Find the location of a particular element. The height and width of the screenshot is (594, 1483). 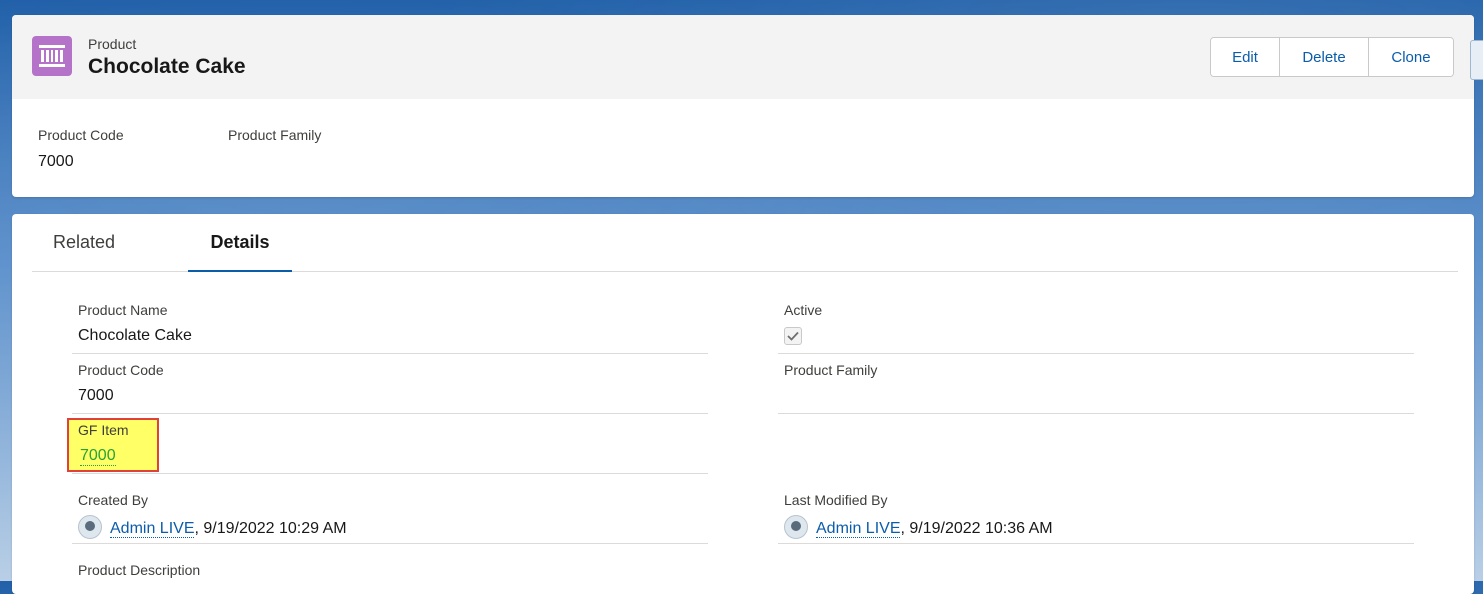

field-label: Active is located at coordinates (803, 310).